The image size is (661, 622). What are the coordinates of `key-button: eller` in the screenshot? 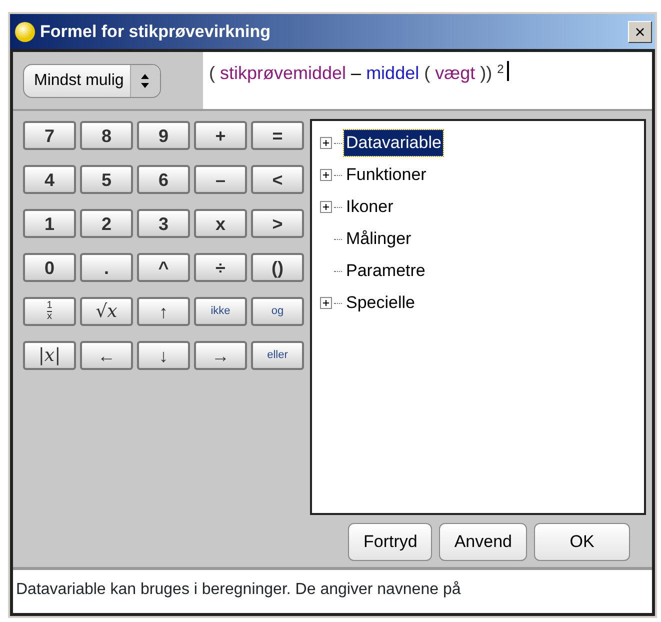 It's located at (277, 355).